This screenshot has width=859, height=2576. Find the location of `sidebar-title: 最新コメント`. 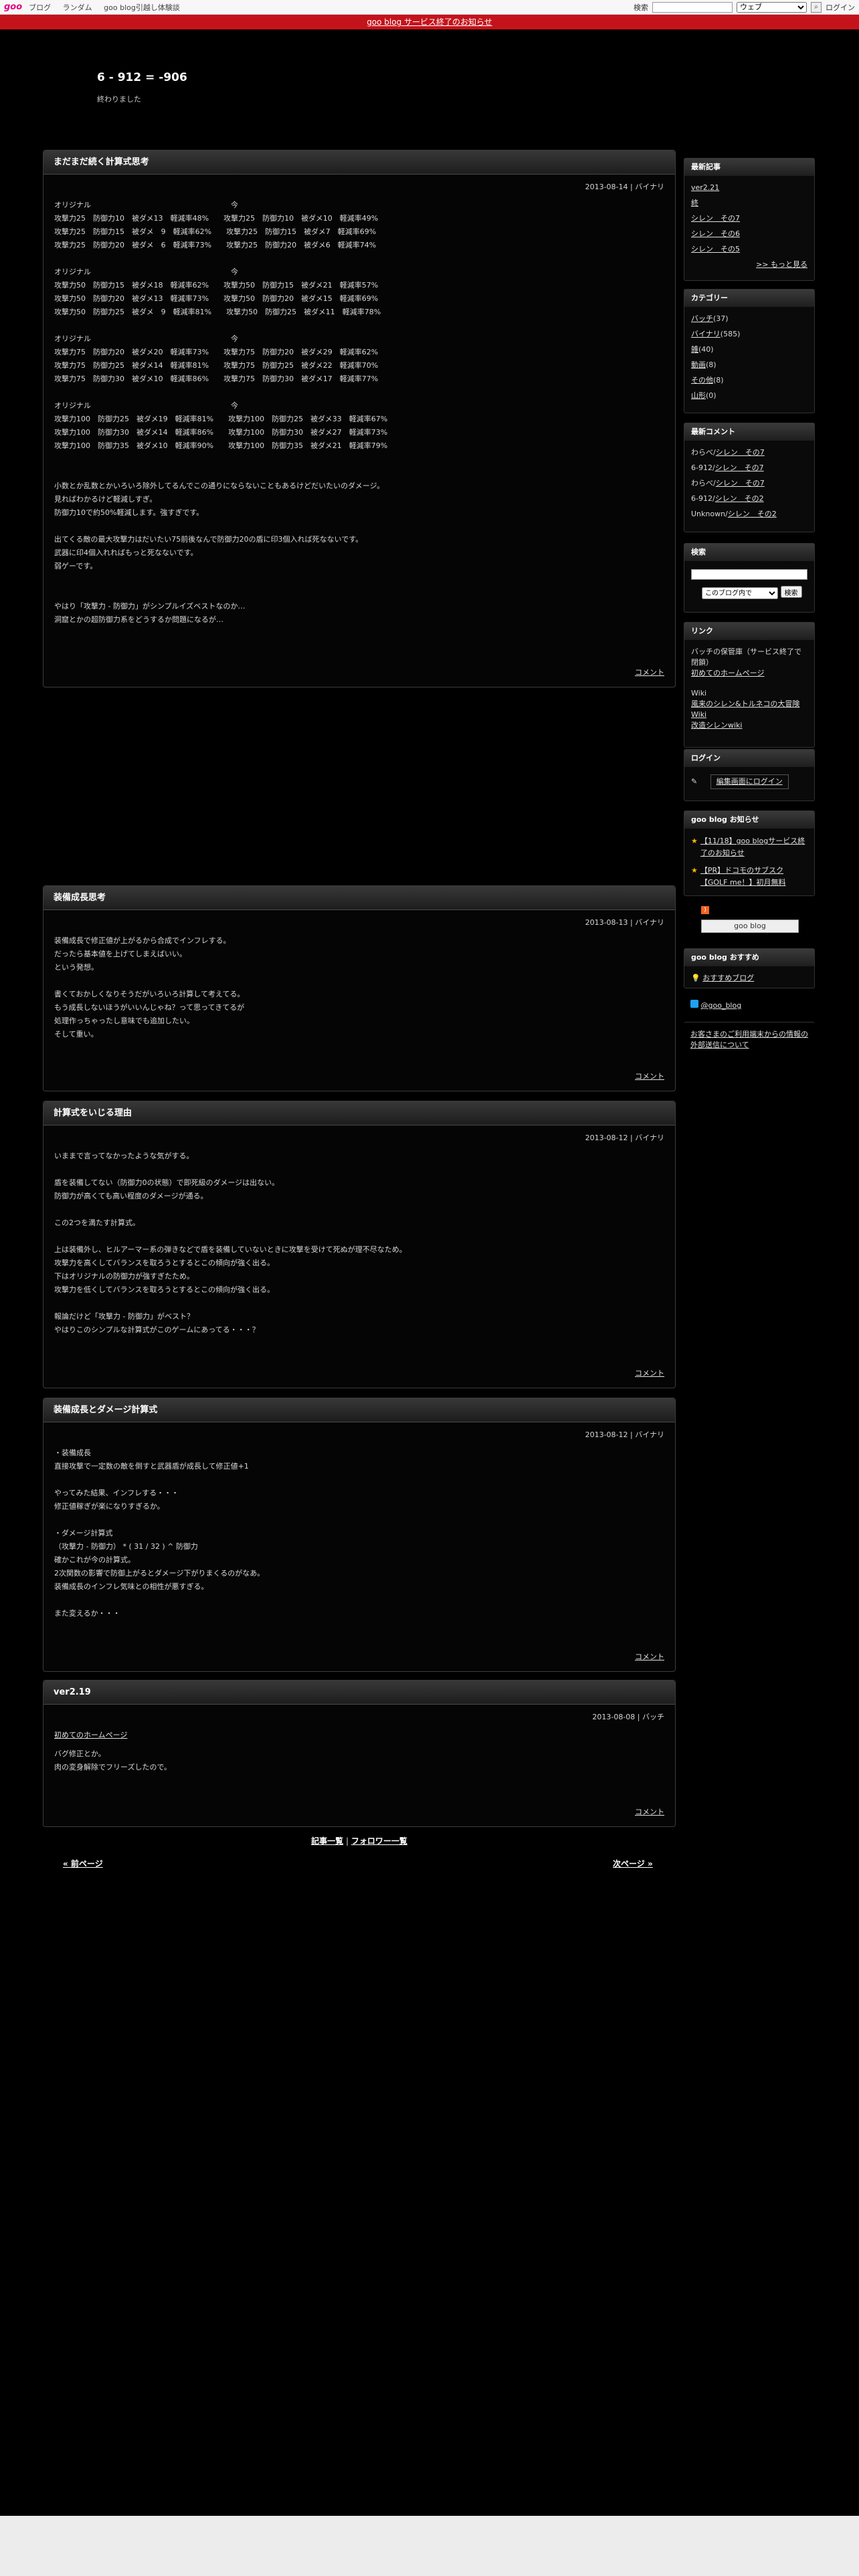

sidebar-title: 最新コメント is located at coordinates (749, 432).